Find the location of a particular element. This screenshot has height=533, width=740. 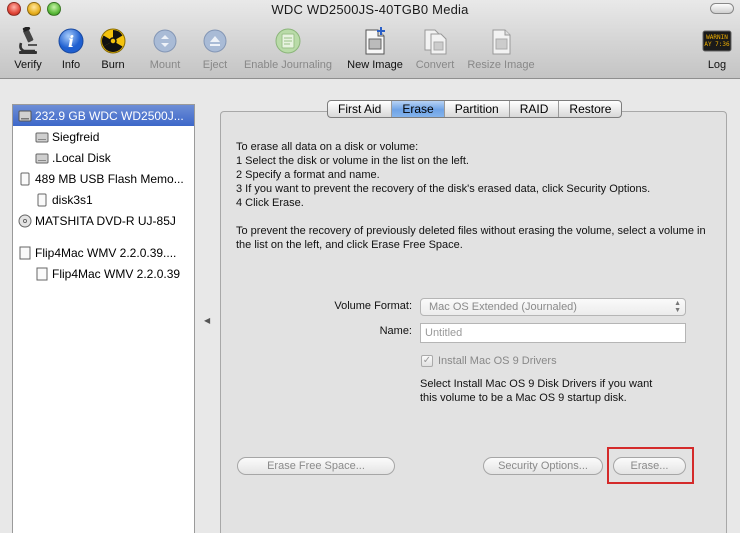

resize-image-label: Resize Image is located at coordinates (501, 65).